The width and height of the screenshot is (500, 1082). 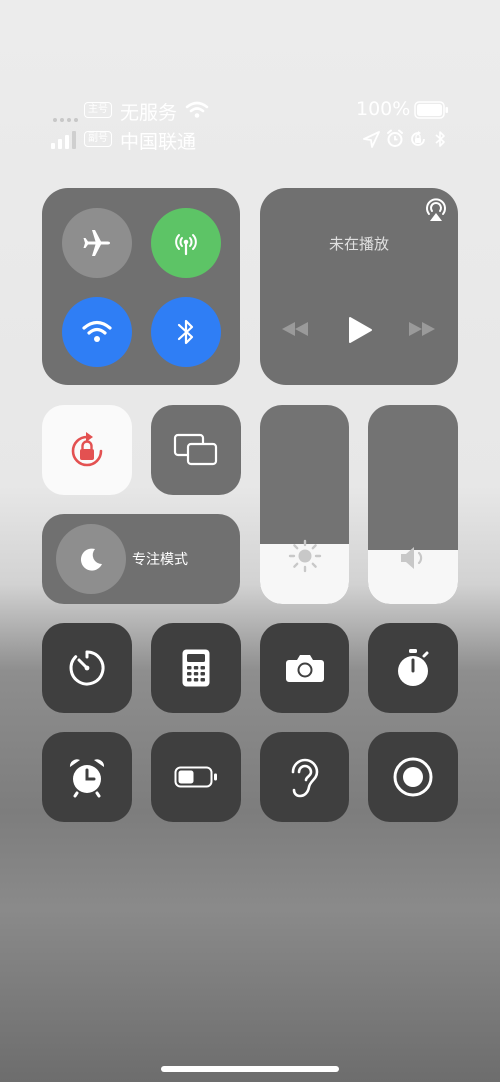 I want to click on airplane-mode-button, so click(x=97, y=243).